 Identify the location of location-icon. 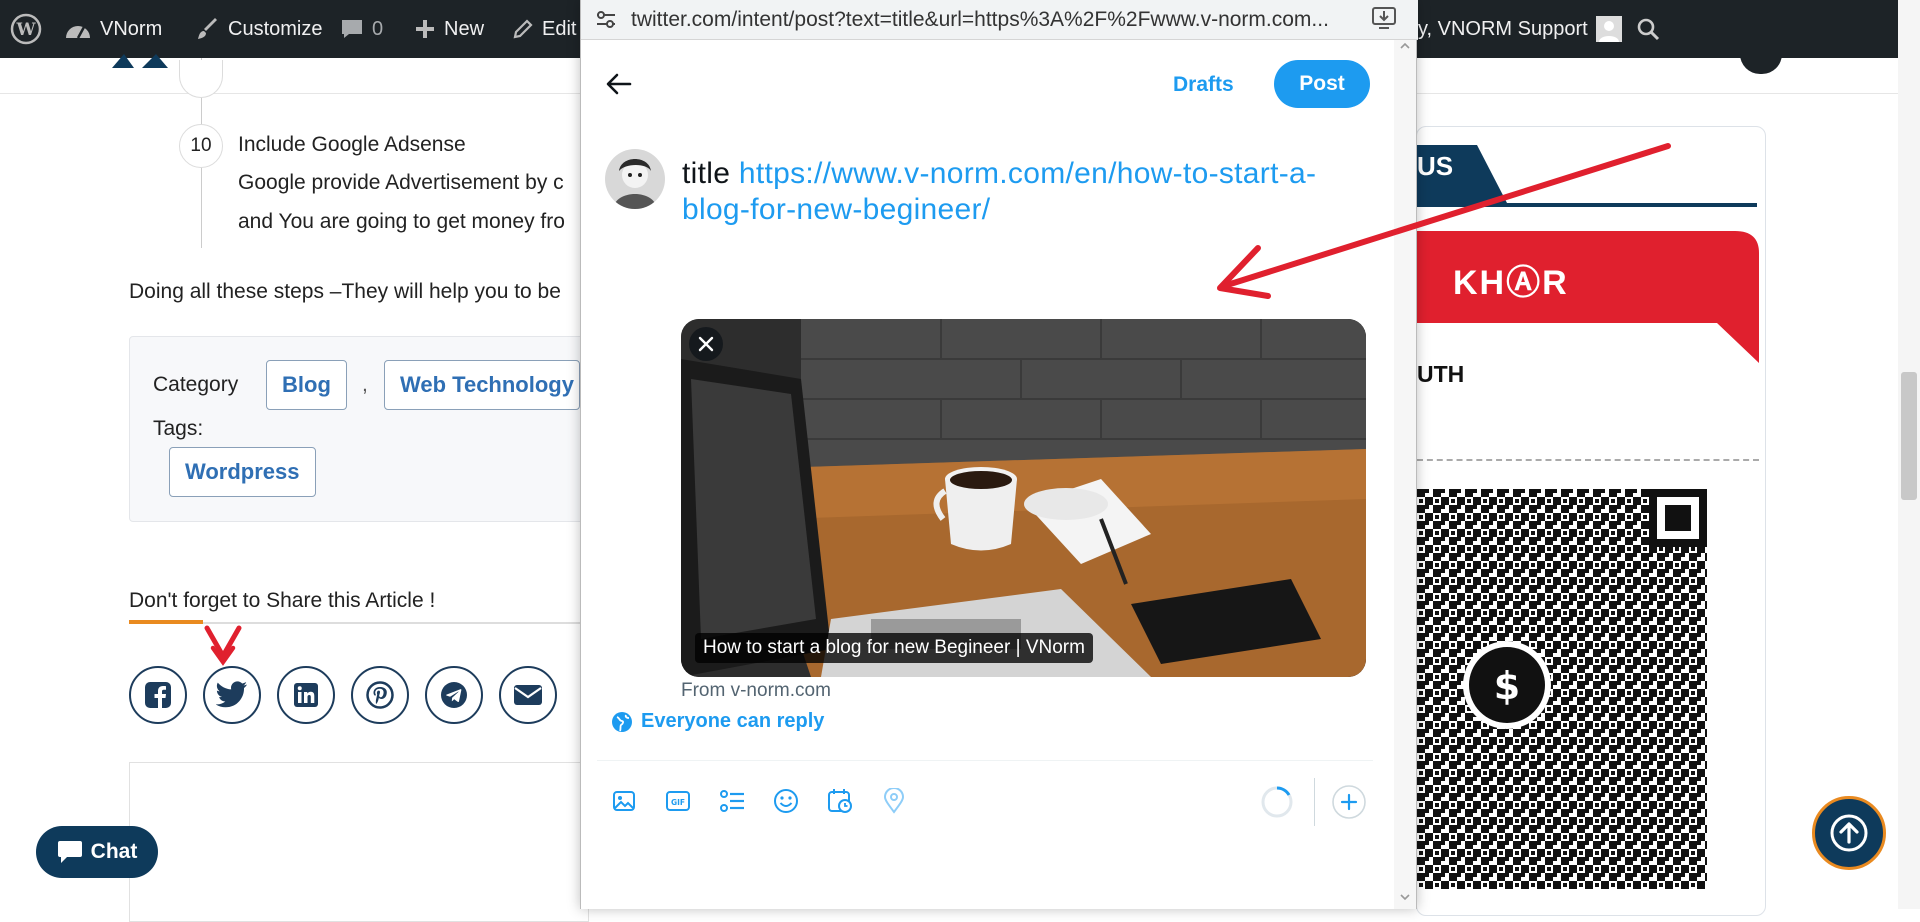
(894, 801).